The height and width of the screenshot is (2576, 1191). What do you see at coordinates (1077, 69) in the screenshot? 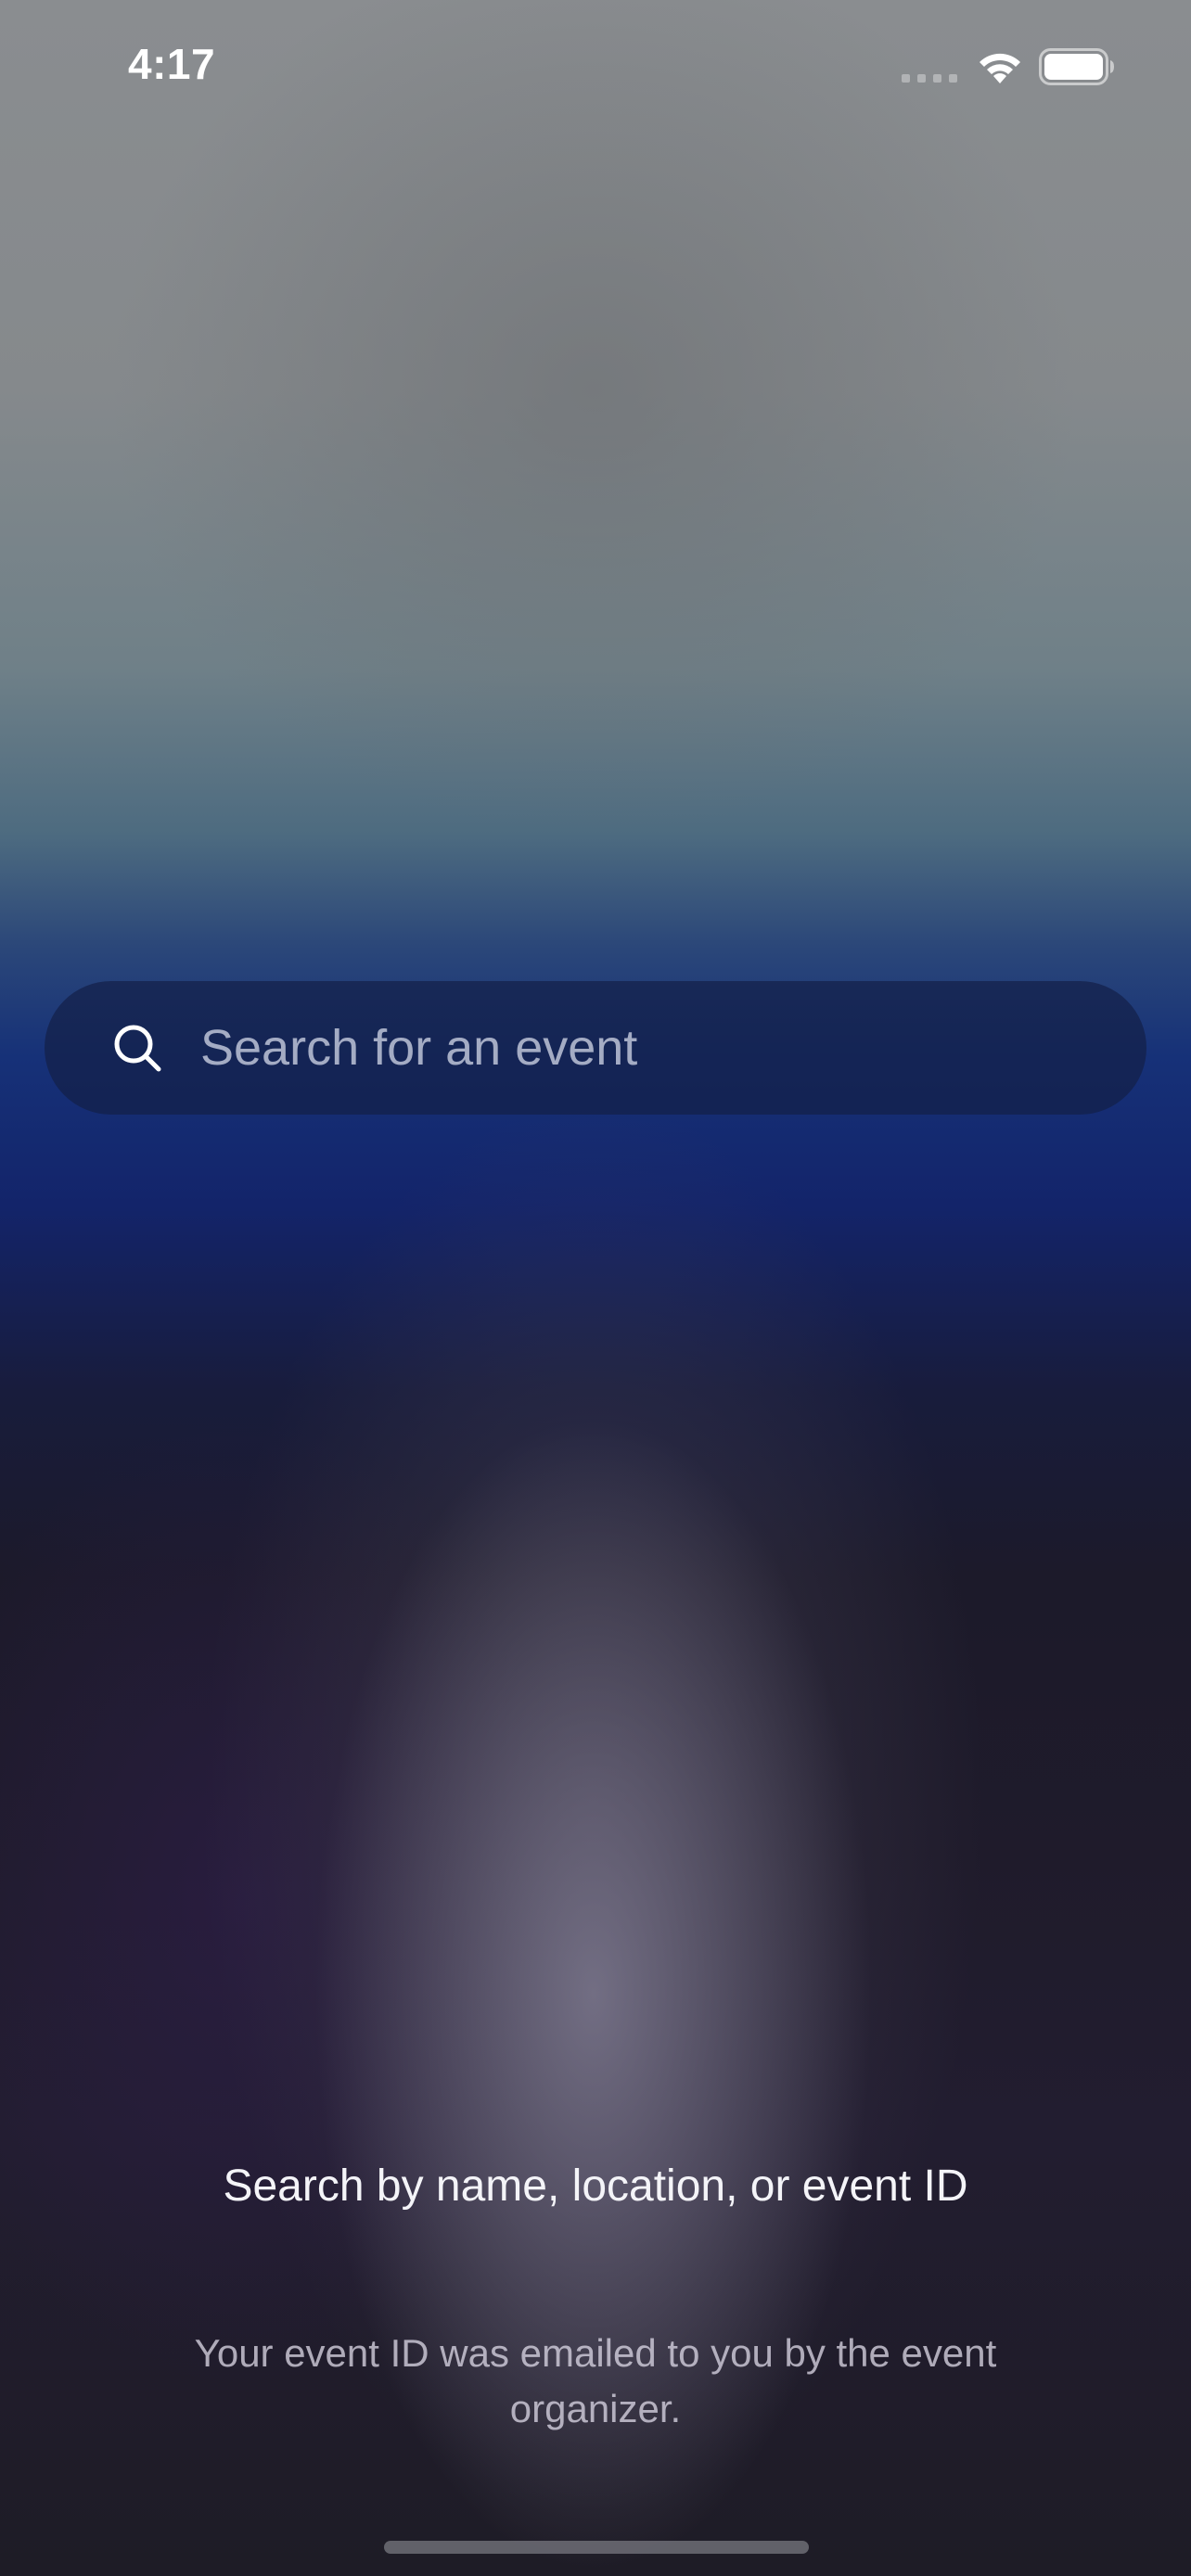
I see `battery-icon` at bounding box center [1077, 69].